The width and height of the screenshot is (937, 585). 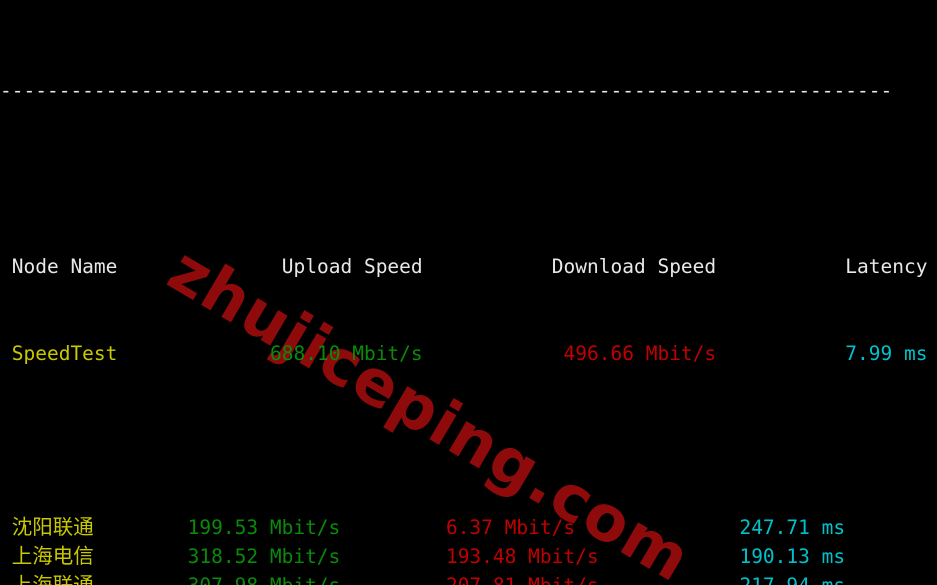 I want to click on table-row: 沈阳联通 199.53 Mbit/s 6.37 Mbit/s 247.71 ms, so click(x=468, y=527).